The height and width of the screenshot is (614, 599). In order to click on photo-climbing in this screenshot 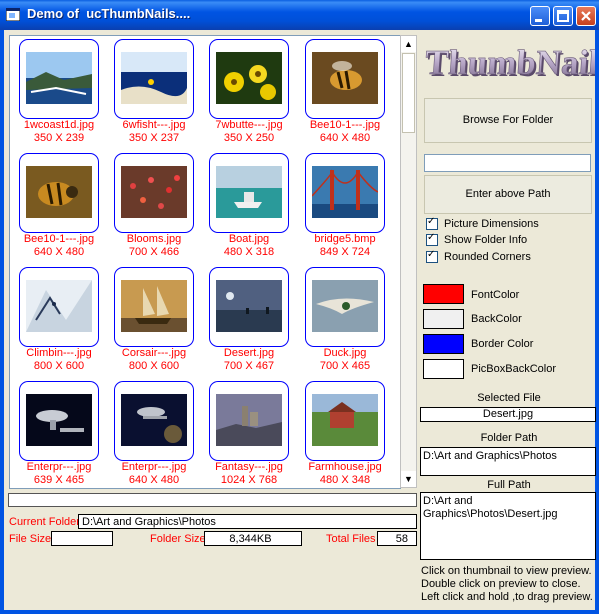, I will do `click(59, 306)`.